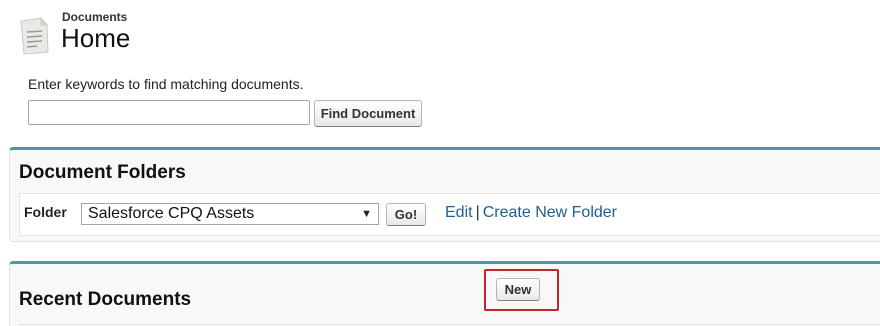 This screenshot has height=326, width=880. What do you see at coordinates (406, 214) in the screenshot?
I see `go-button: Go!` at bounding box center [406, 214].